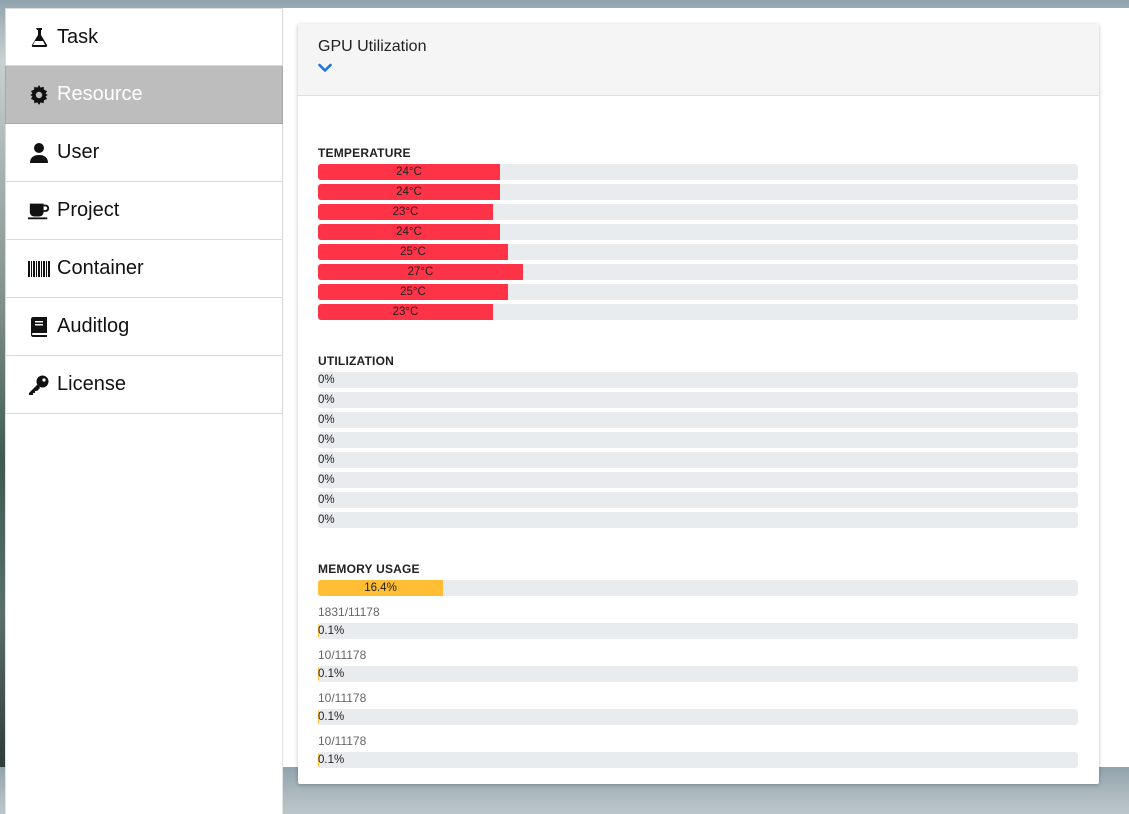 This screenshot has width=1129, height=814. I want to click on section-title: MEMORY USAGE, so click(369, 569).